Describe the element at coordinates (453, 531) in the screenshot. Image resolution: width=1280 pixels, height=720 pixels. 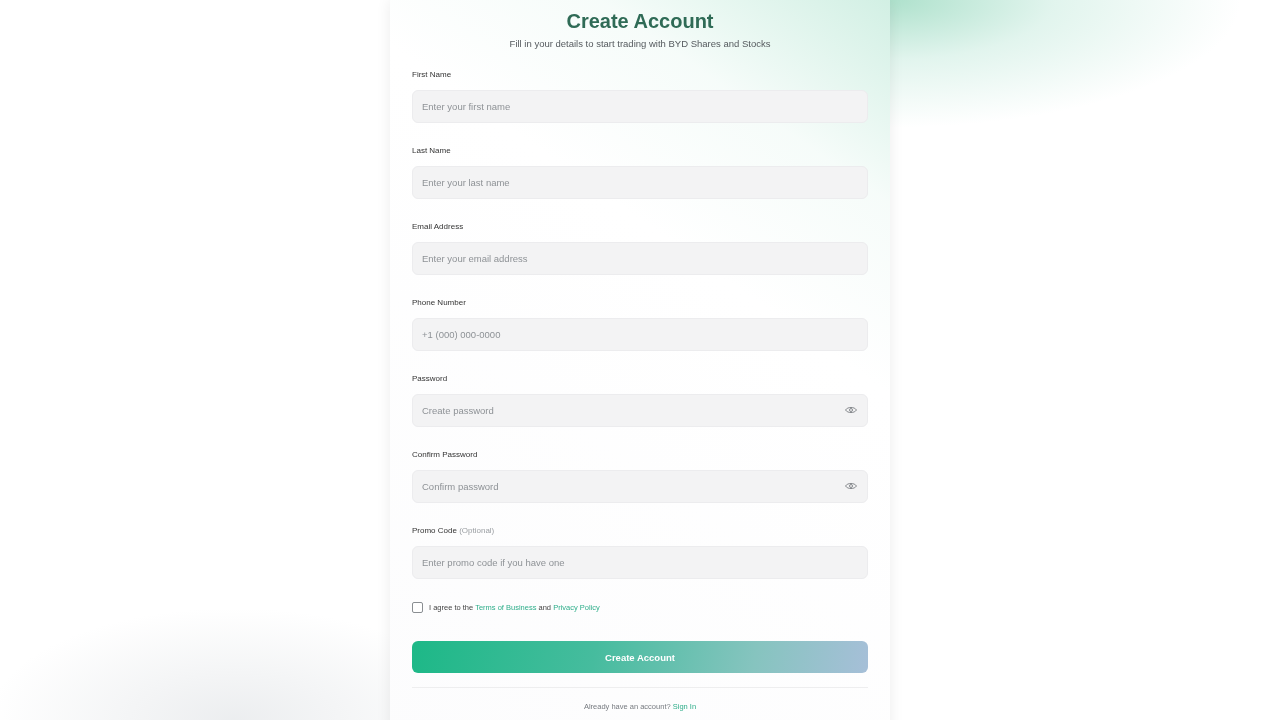
I see `field-label: Promo Code (Optional)` at that location.